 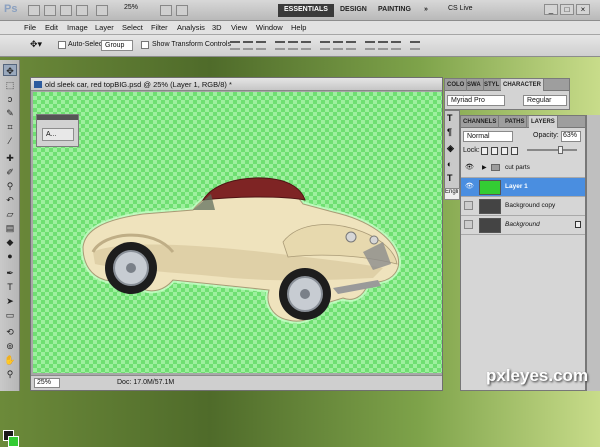 What do you see at coordinates (460, 8) in the screenshot?
I see `cs-live-button: CS Live` at bounding box center [460, 8].